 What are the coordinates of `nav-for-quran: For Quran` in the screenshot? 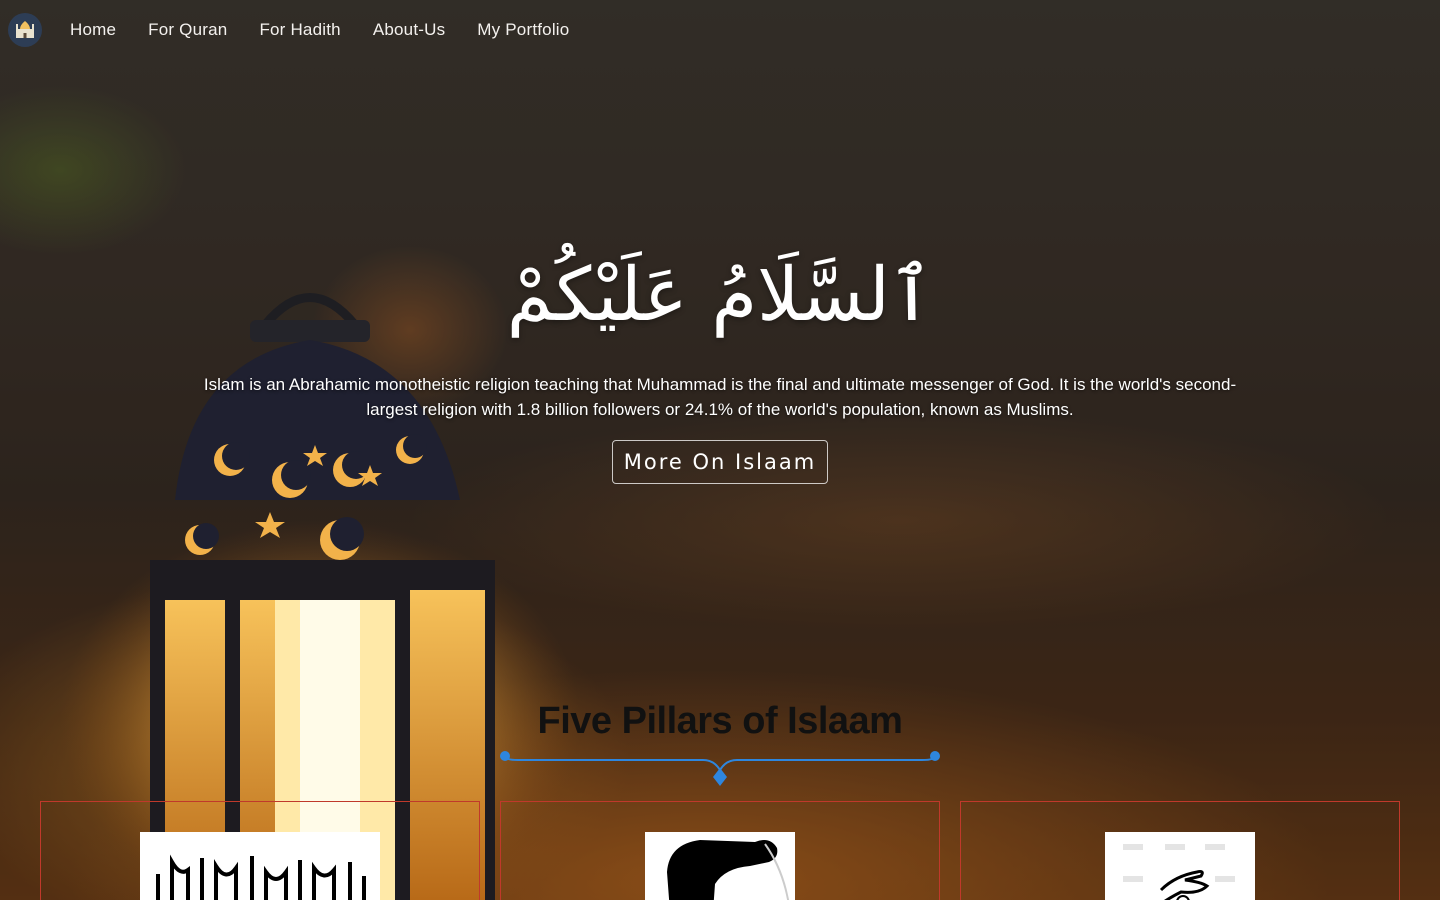 It's located at (187, 30).